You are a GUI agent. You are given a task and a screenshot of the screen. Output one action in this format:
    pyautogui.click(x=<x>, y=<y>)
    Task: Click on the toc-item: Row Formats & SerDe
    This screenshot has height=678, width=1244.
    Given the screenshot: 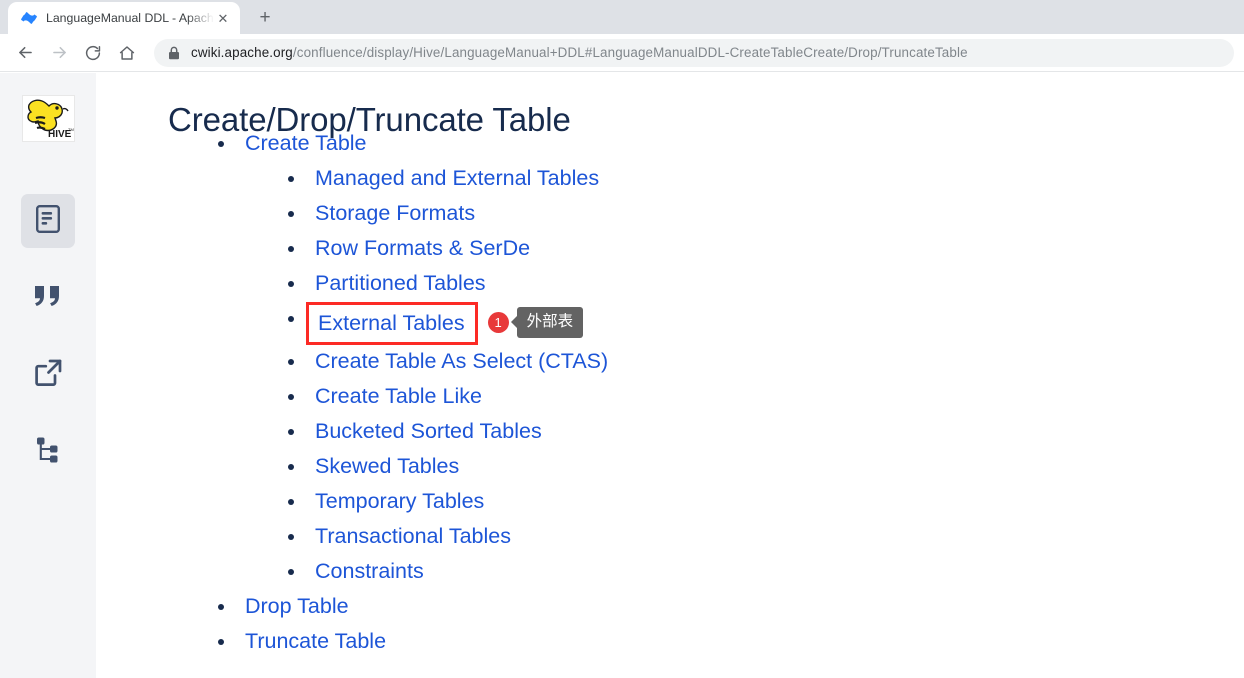 What is the action you would take?
    pyautogui.click(x=448, y=248)
    